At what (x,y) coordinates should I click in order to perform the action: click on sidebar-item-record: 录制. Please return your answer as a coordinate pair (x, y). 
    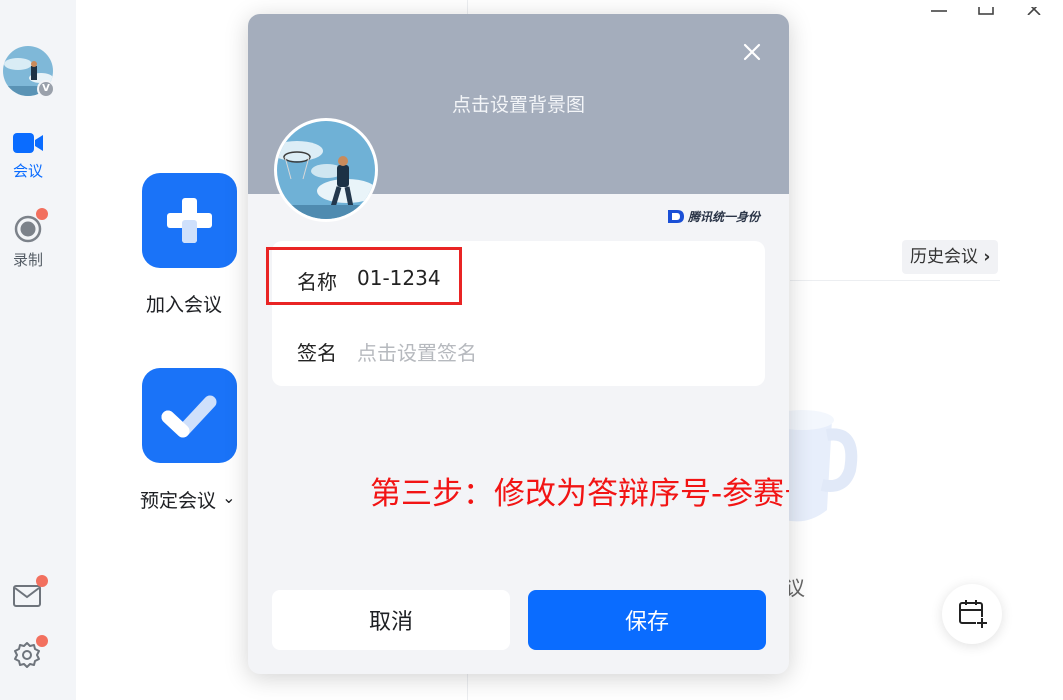
    Looking at the image, I should click on (28, 242).